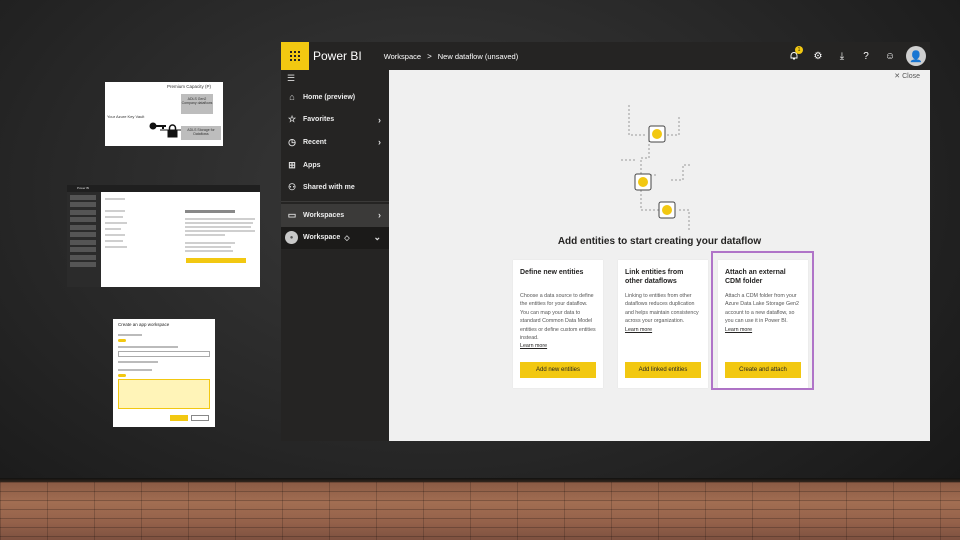 This screenshot has height=540, width=960. I want to click on thumbnail-dataflow-settings: Power BI, so click(163, 236).